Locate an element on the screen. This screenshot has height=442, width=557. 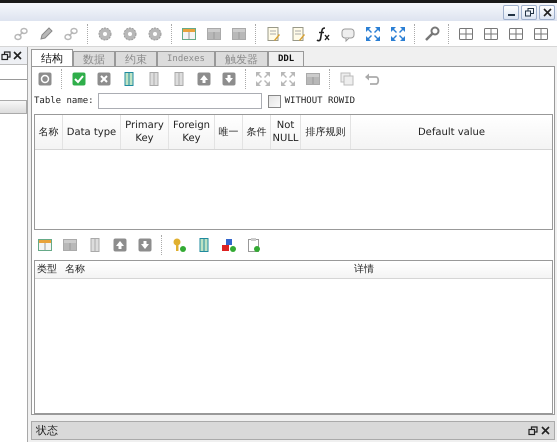
column-header: 排序规则 is located at coordinates (326, 132).